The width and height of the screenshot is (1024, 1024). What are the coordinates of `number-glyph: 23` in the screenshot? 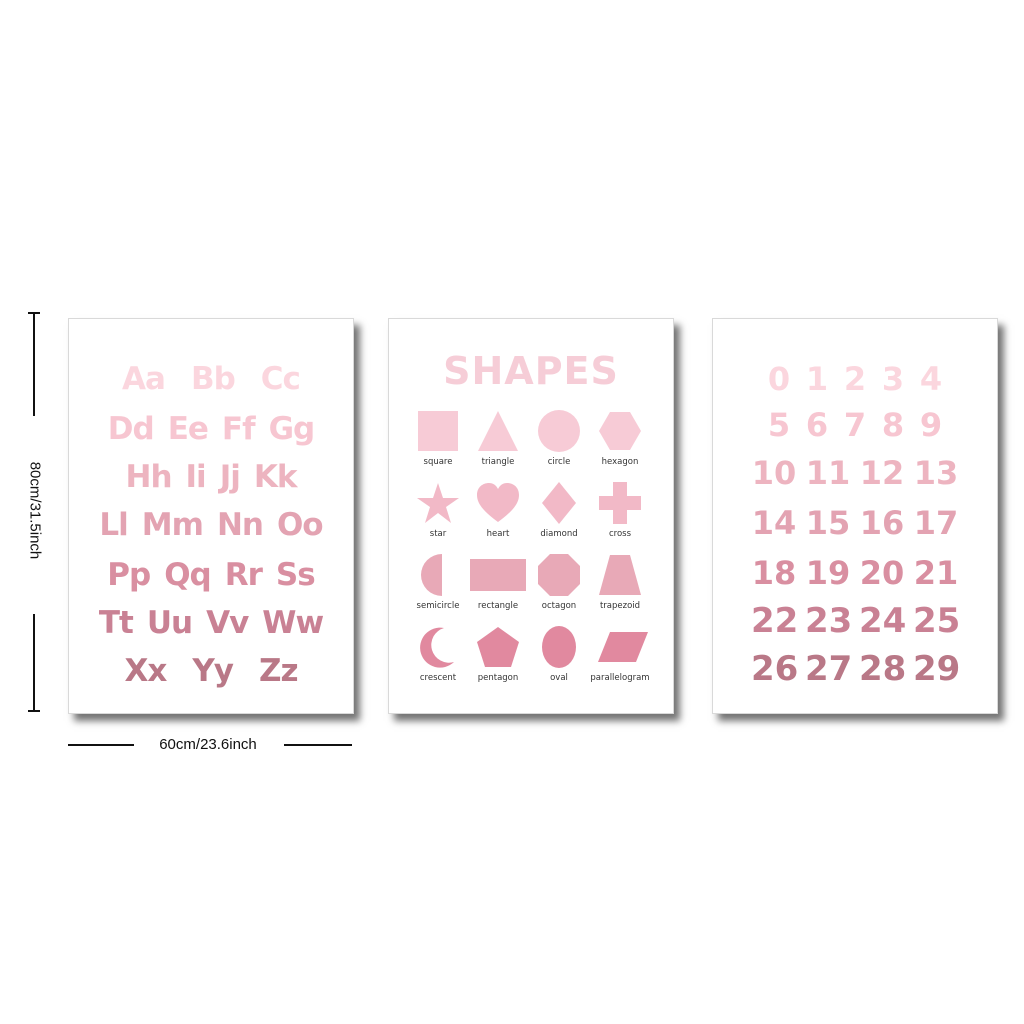 It's located at (829, 621).